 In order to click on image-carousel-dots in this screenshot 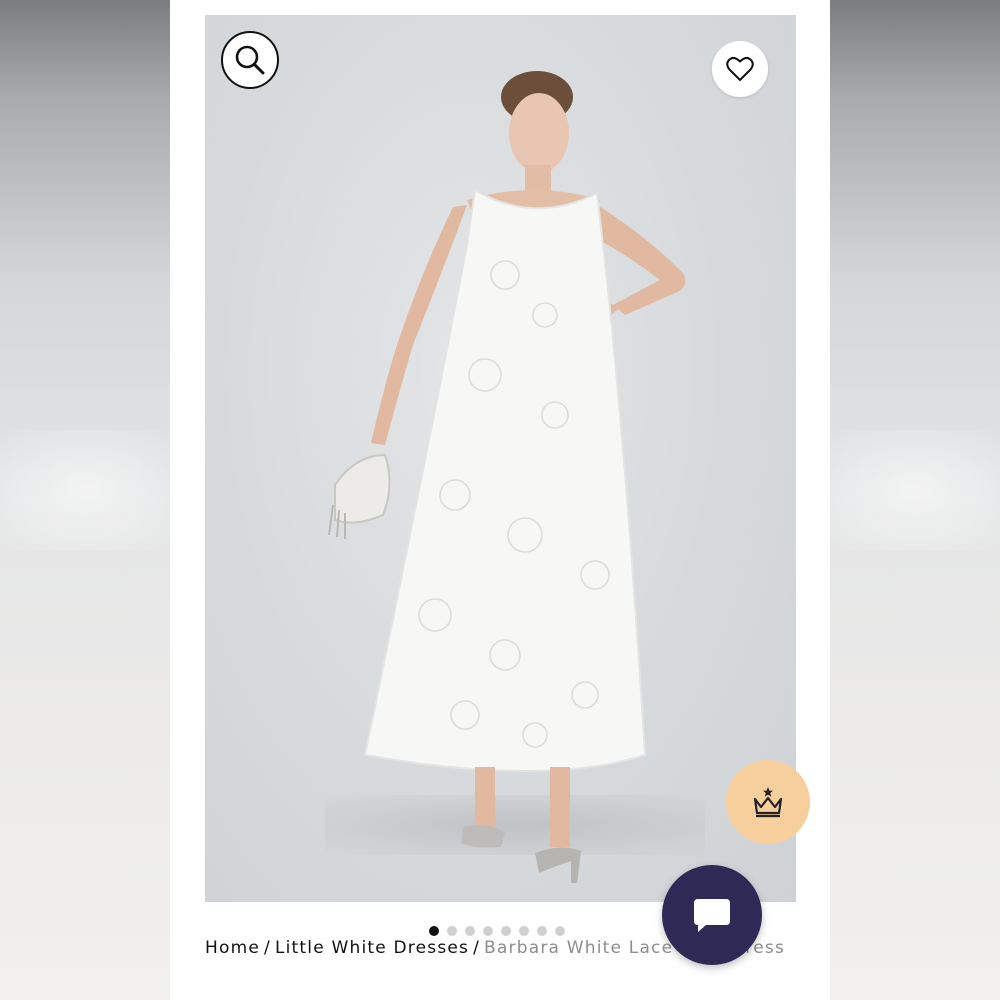, I will do `click(497, 931)`.